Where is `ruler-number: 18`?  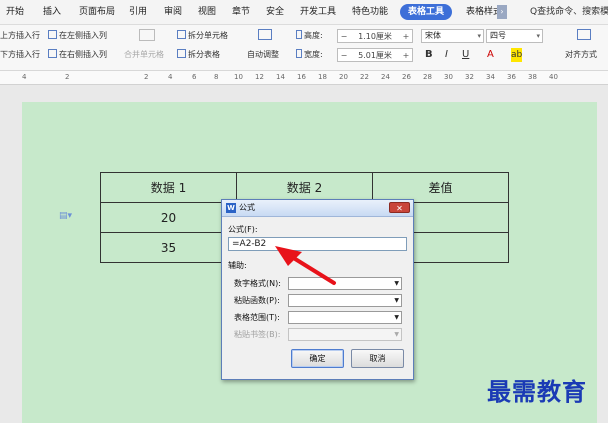
ruler-number: 18 is located at coordinates (322, 77).